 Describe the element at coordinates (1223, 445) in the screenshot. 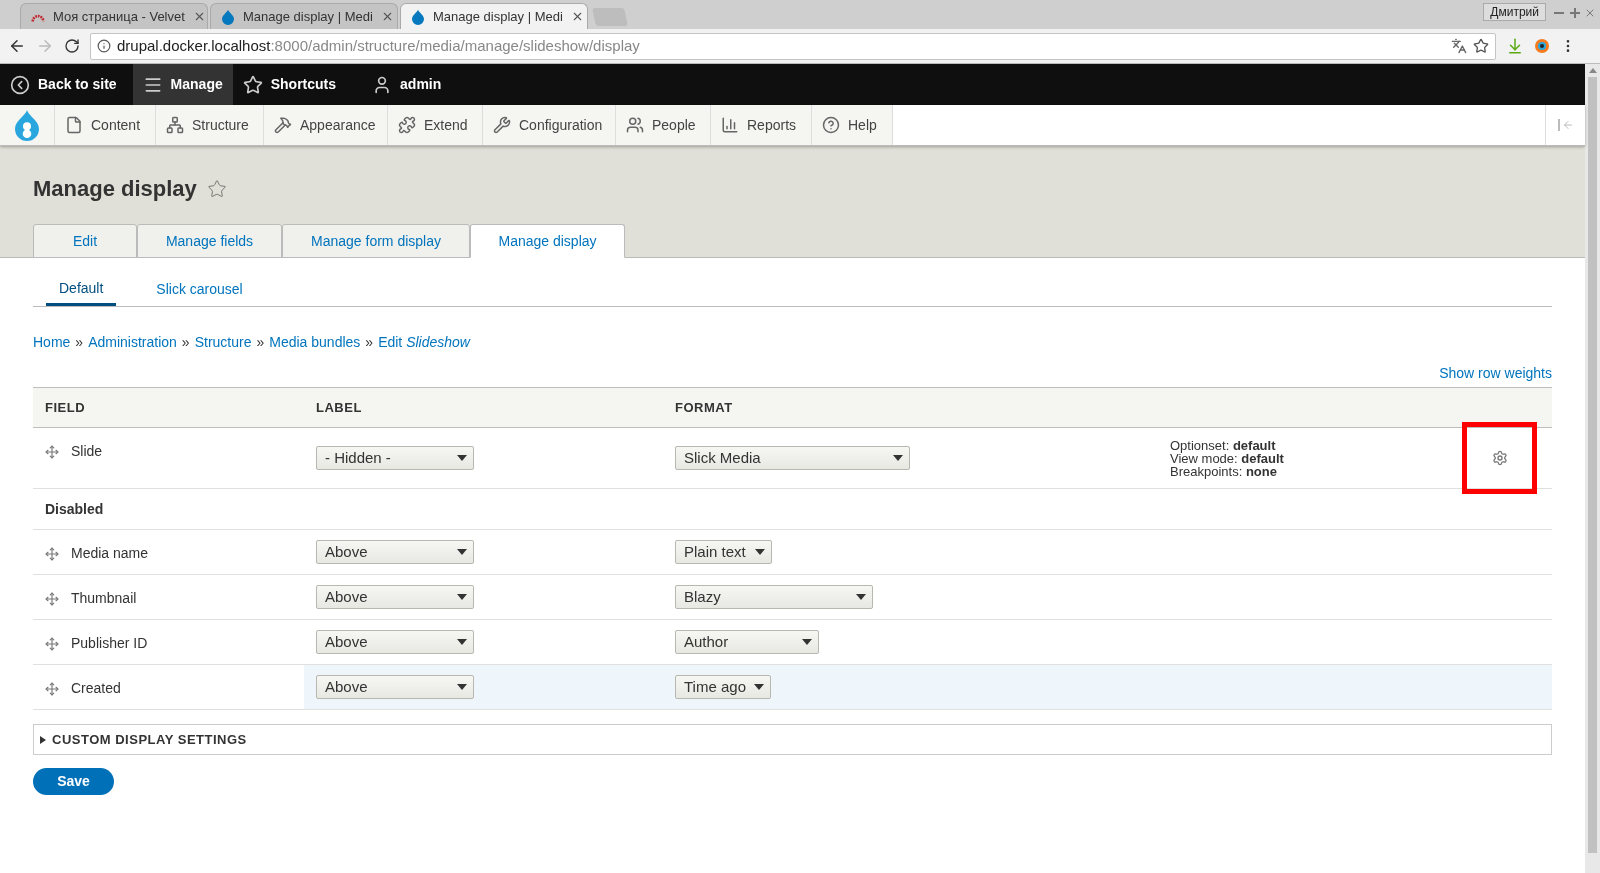

I see `format-summary: Optionset: default` at that location.